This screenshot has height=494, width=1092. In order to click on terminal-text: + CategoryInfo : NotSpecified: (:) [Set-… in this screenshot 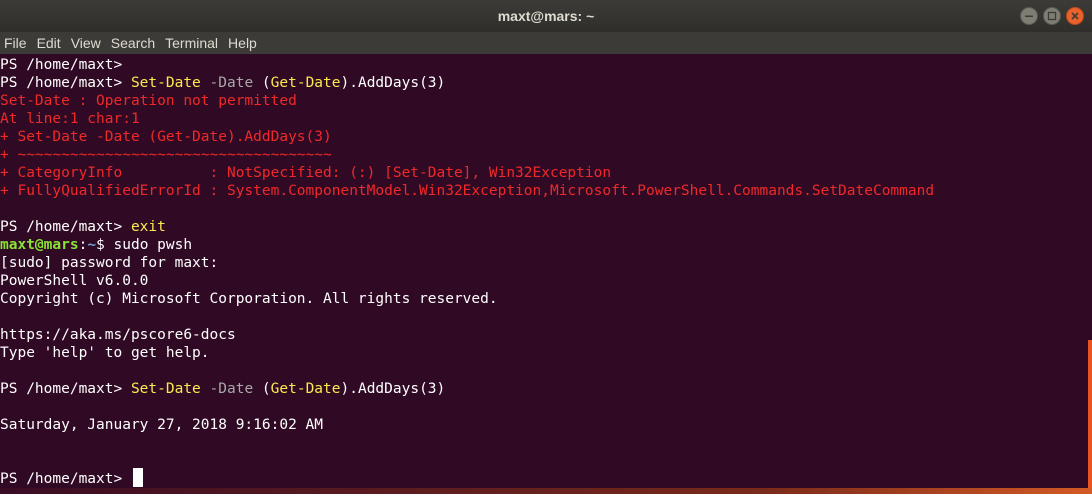, I will do `click(306, 173)`.